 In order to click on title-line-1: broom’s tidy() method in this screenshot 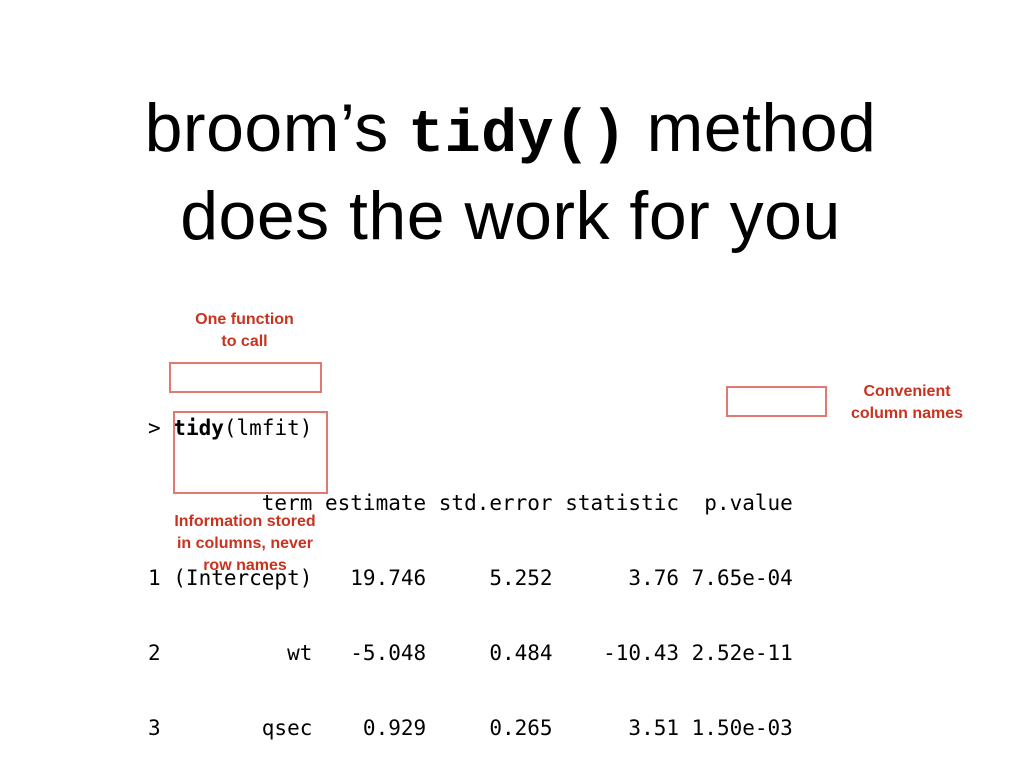, I will do `click(510, 132)`.